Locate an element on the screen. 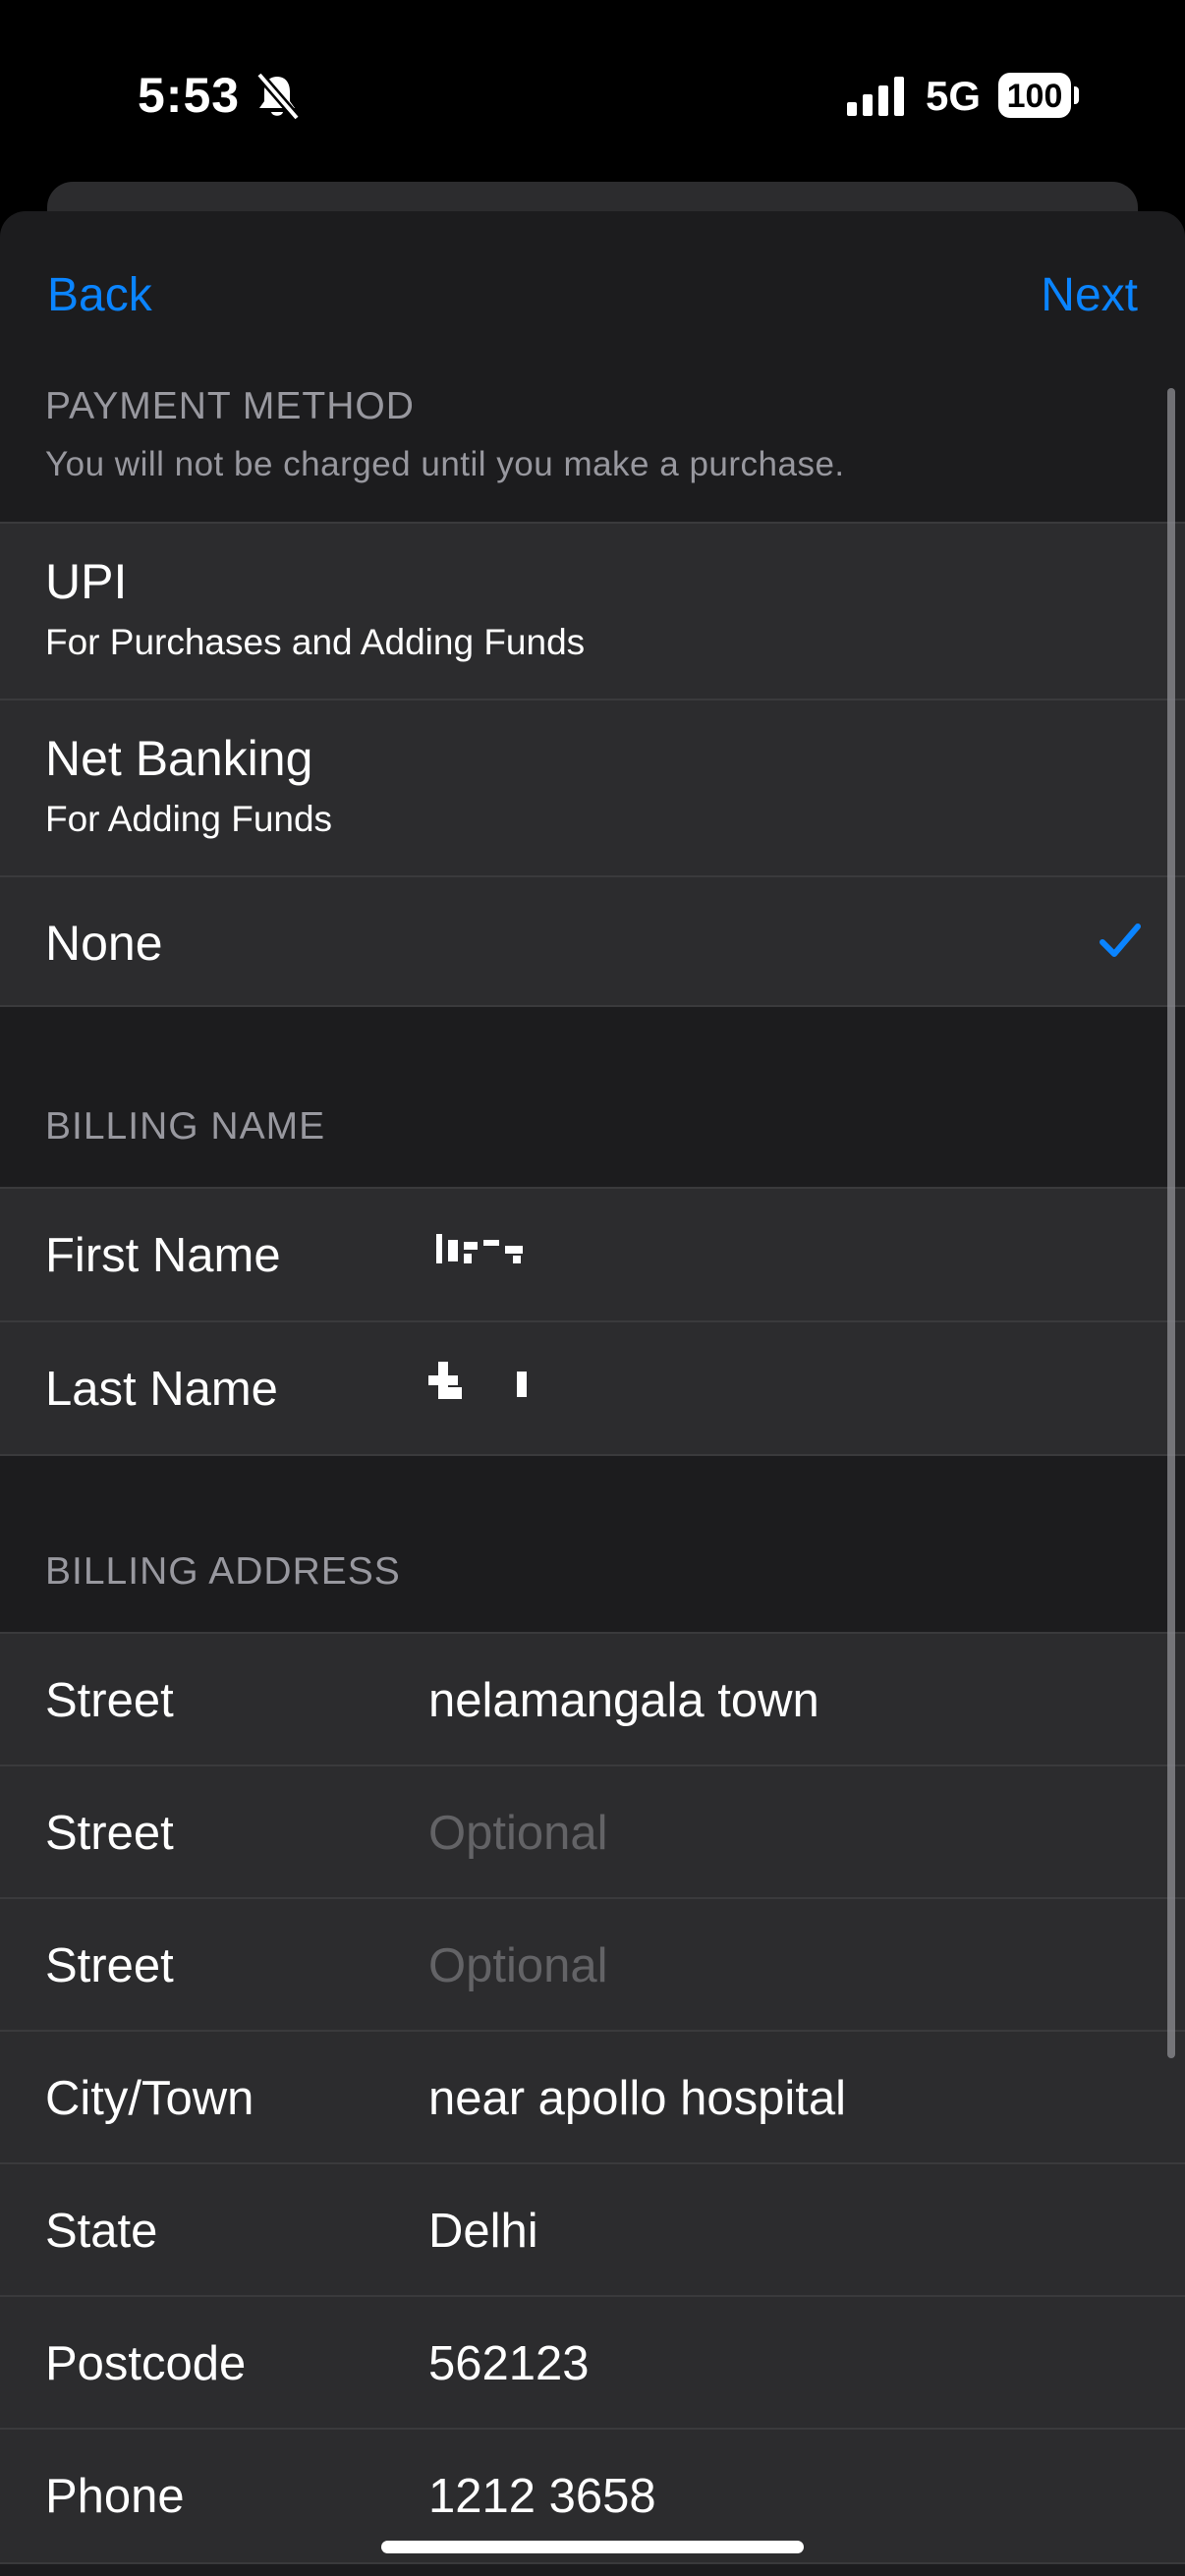  billing-name-group: First Name Last Name is located at coordinates (592, 1321).